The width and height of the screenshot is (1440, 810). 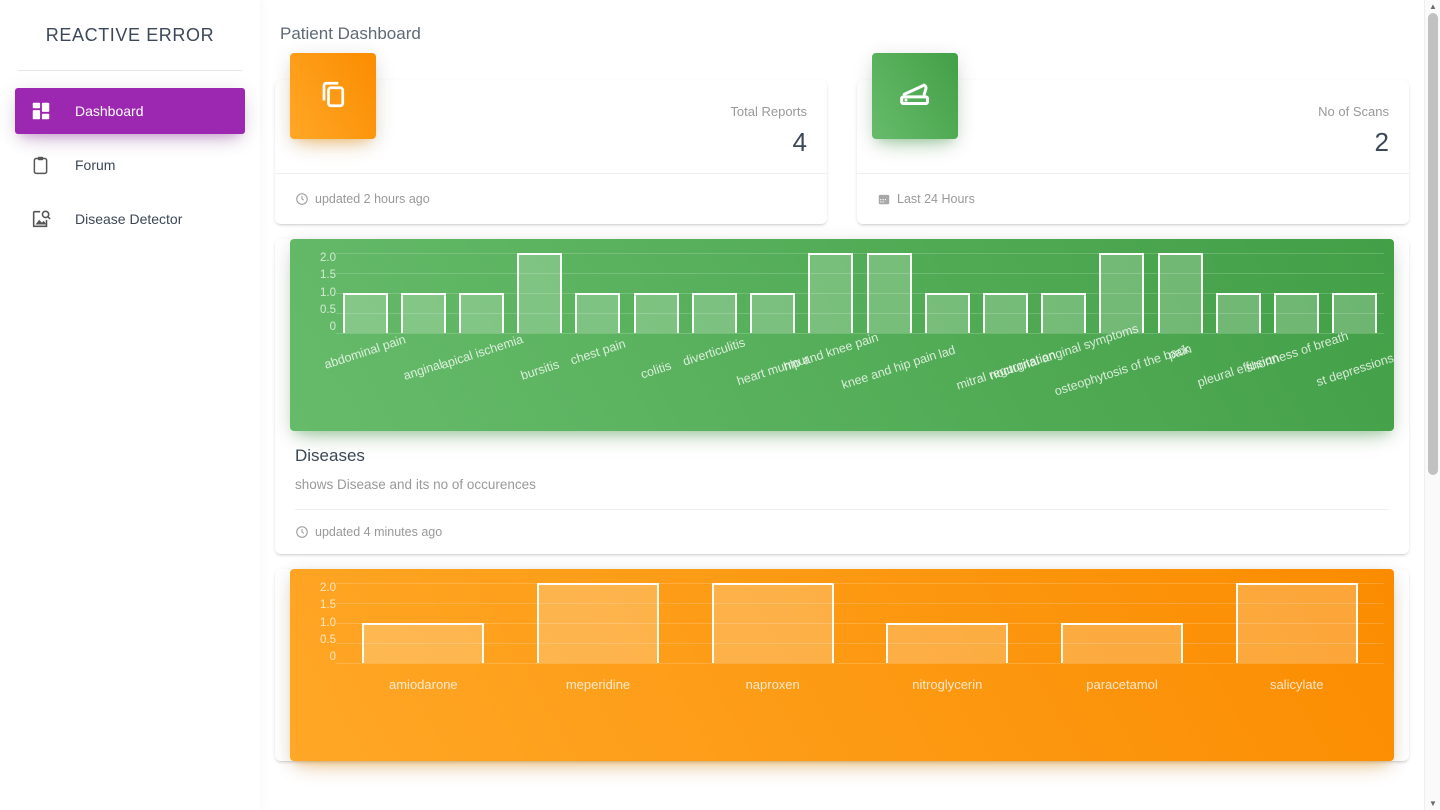 What do you see at coordinates (318, 622) in the screenshot?
I see `y-axis-orange: 2.0 1.5 1.0 0.5 0` at bounding box center [318, 622].